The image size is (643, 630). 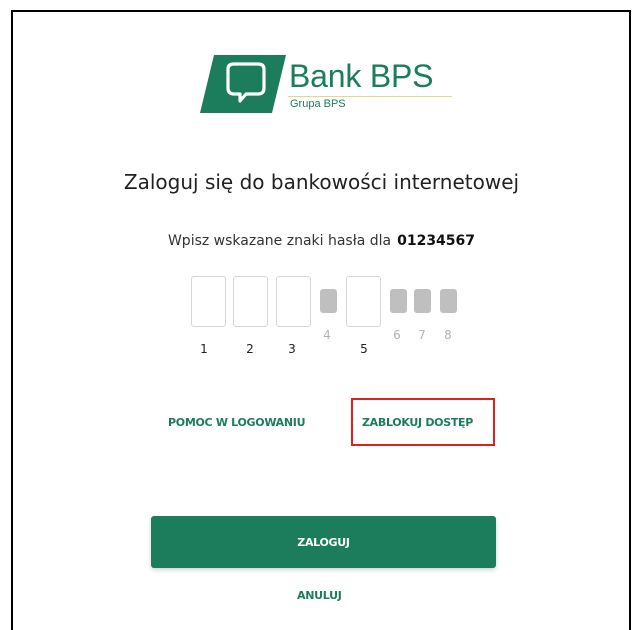 I want to click on brand-divider, so click(x=370, y=96).